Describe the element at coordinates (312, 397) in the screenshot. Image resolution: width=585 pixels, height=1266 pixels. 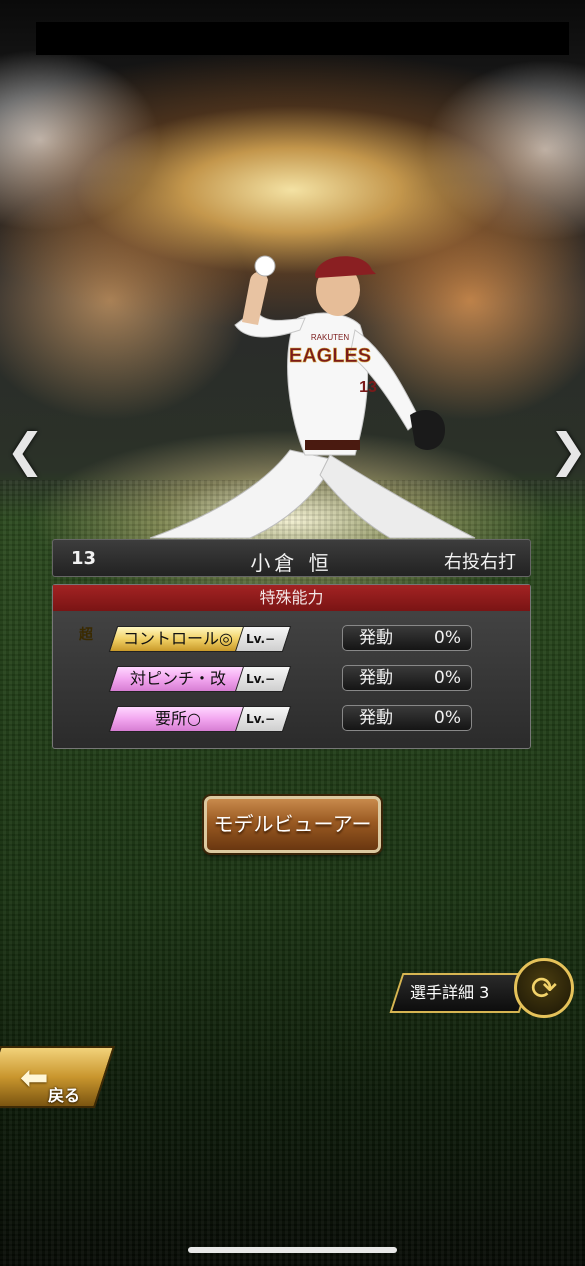
I see `player-illustration: RAKUTEN EAGLES 13` at that location.